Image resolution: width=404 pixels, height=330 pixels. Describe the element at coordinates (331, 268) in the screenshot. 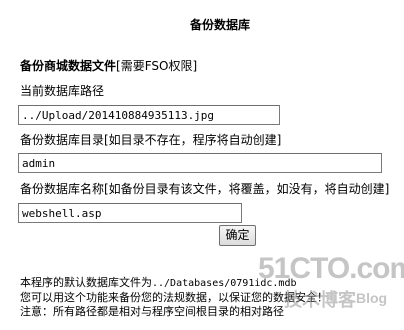

I see `watermark-logo: 51CTO.com` at that location.